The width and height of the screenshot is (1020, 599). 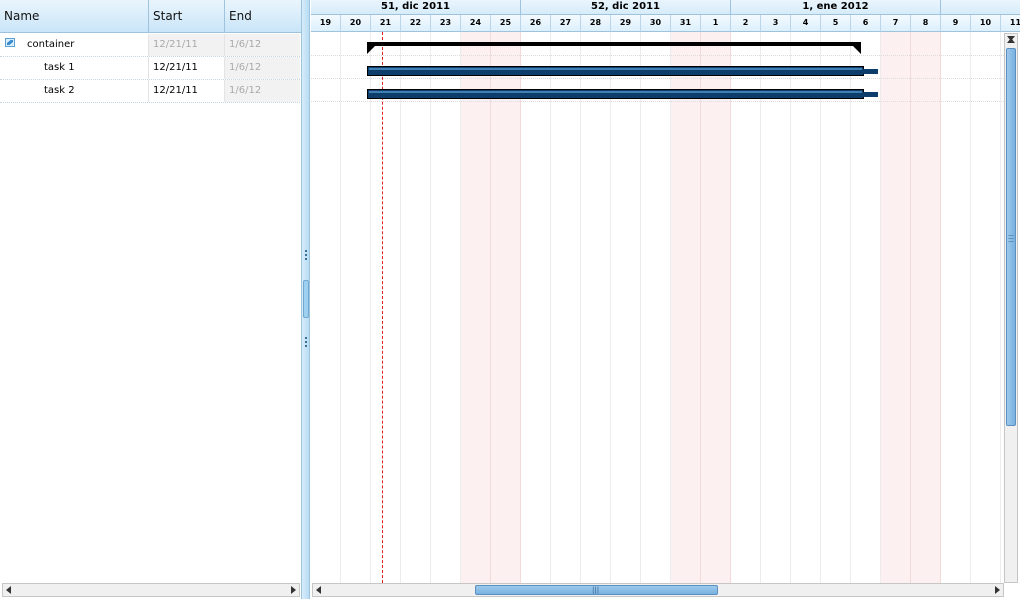 What do you see at coordinates (806, 23) in the screenshot?
I see `day-header: 4` at bounding box center [806, 23].